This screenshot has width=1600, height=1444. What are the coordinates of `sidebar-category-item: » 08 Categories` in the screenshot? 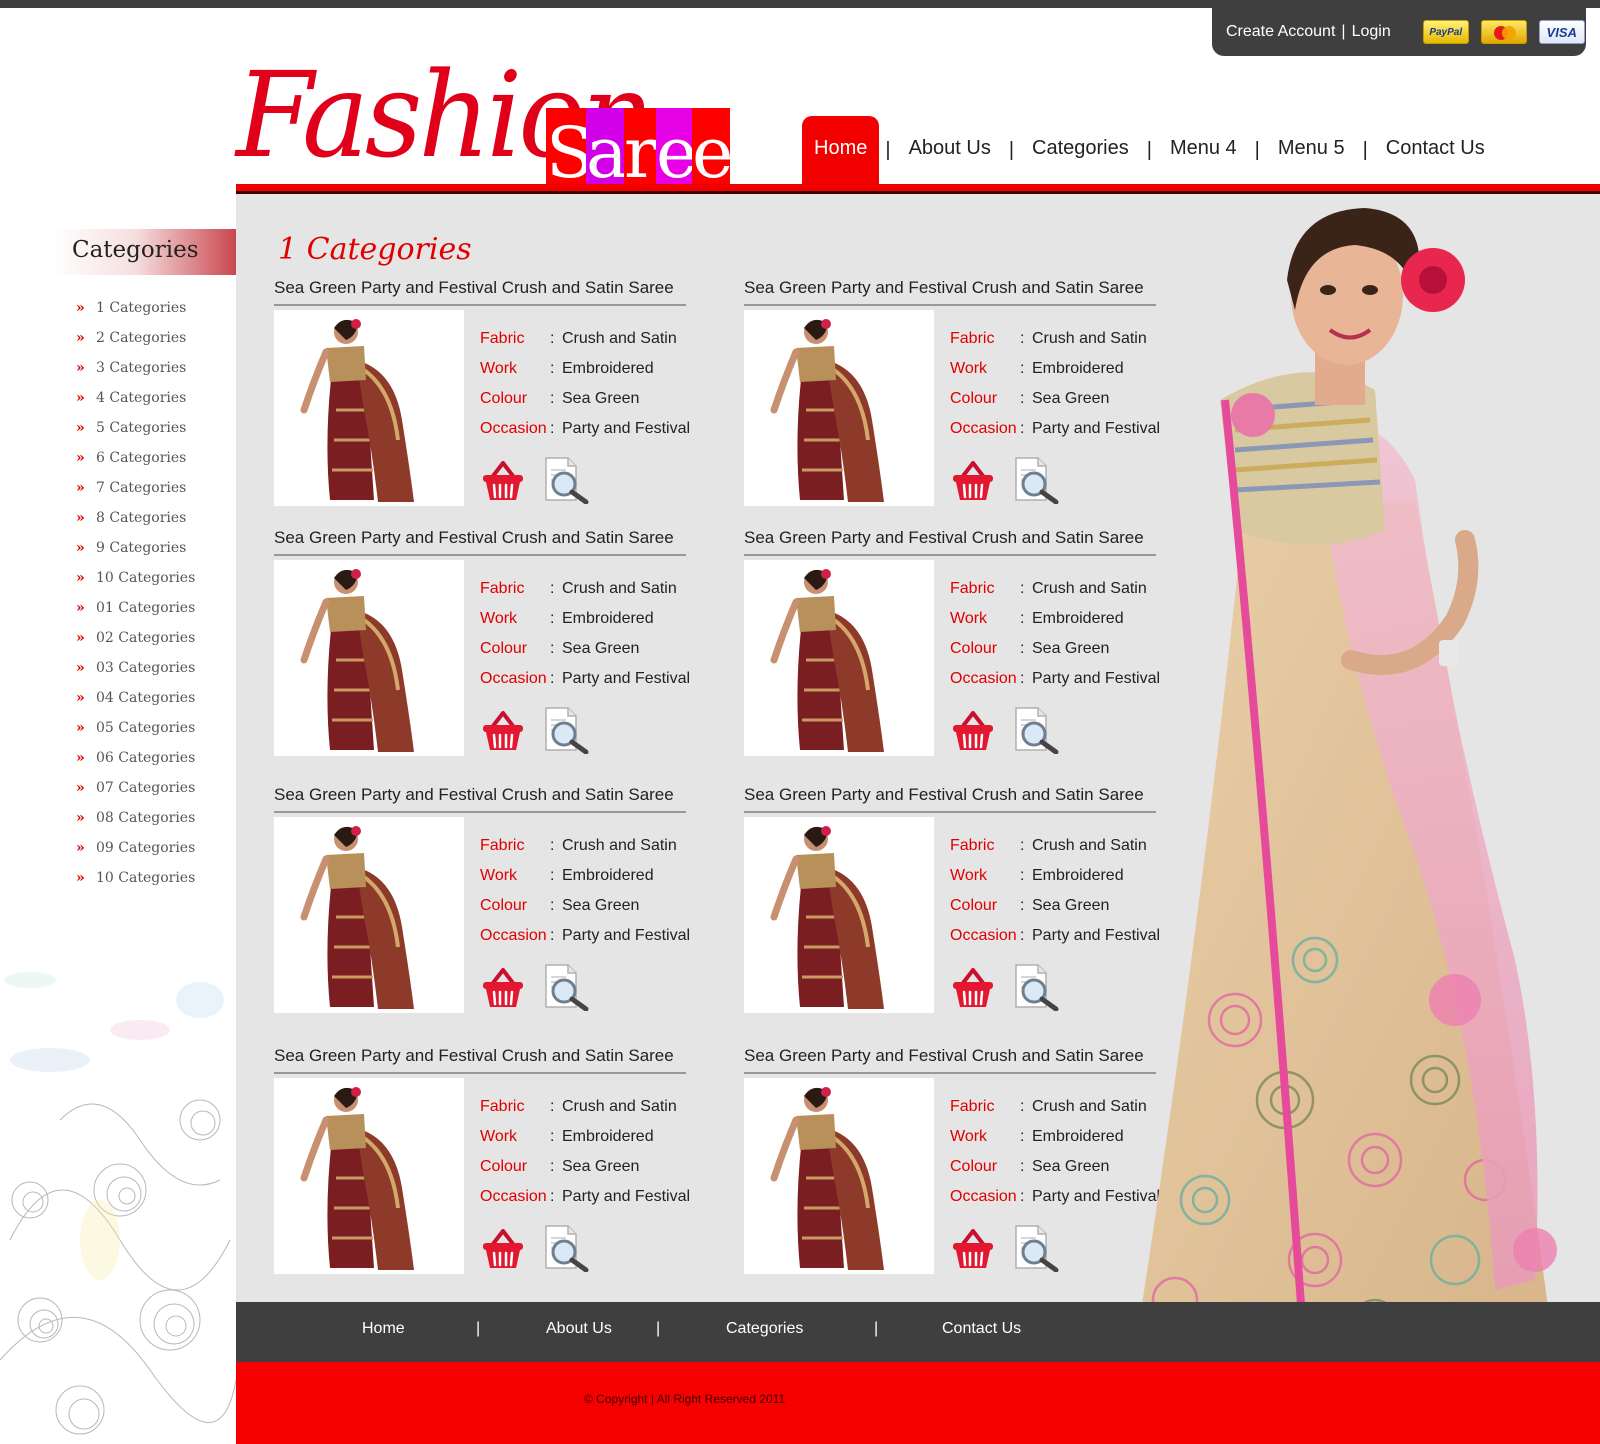 It's located at (135, 818).